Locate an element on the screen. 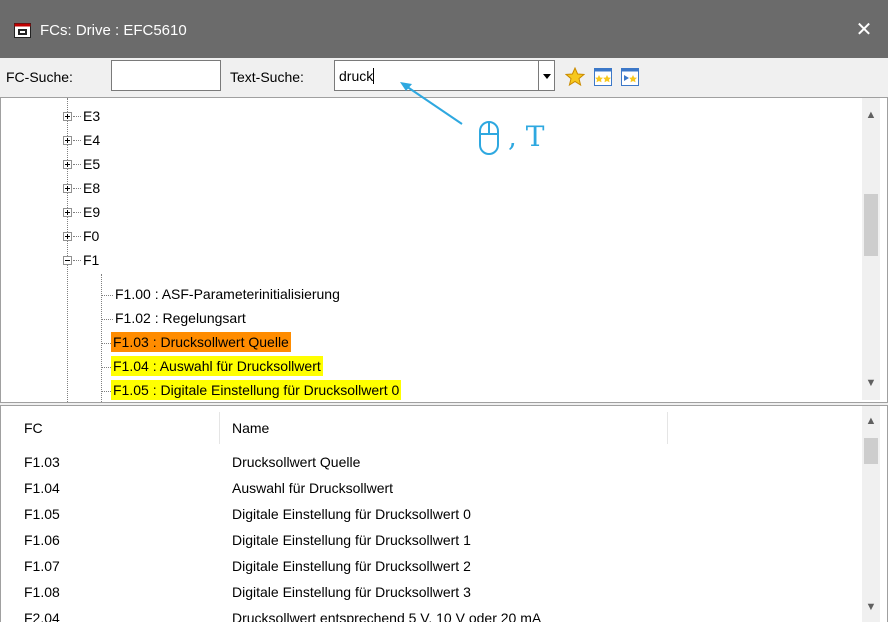 Image resolution: width=888 pixels, height=622 pixels. annotation-label: , T is located at coordinates (526, 136).